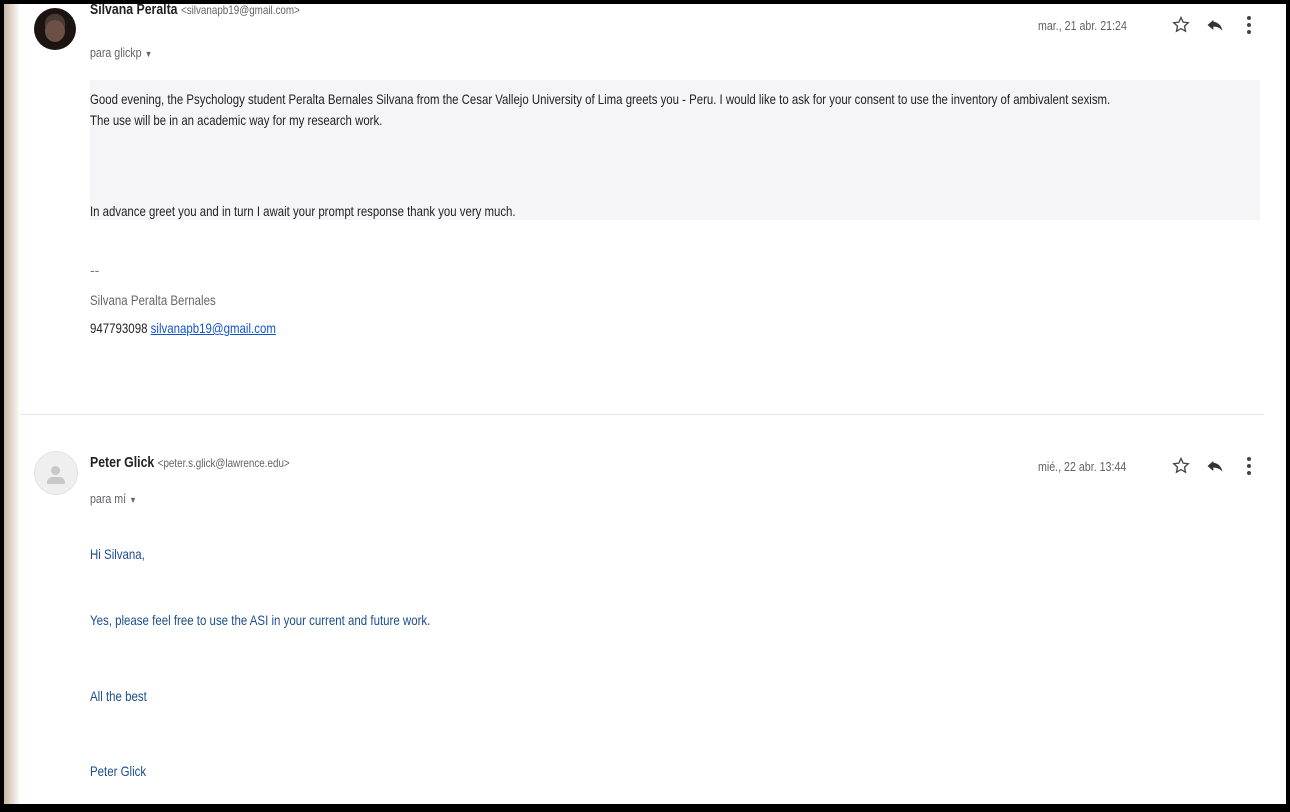 Image resolution: width=1290 pixels, height=812 pixels. Describe the element at coordinates (223, 463) in the screenshot. I see `sender-email: <peter.s.glick@lawrence.edu>` at that location.